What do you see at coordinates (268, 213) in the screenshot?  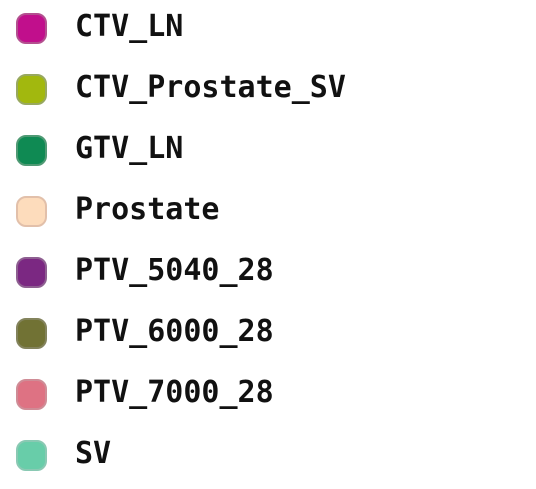 I see `structure-item-prostate: Prostate` at bounding box center [268, 213].